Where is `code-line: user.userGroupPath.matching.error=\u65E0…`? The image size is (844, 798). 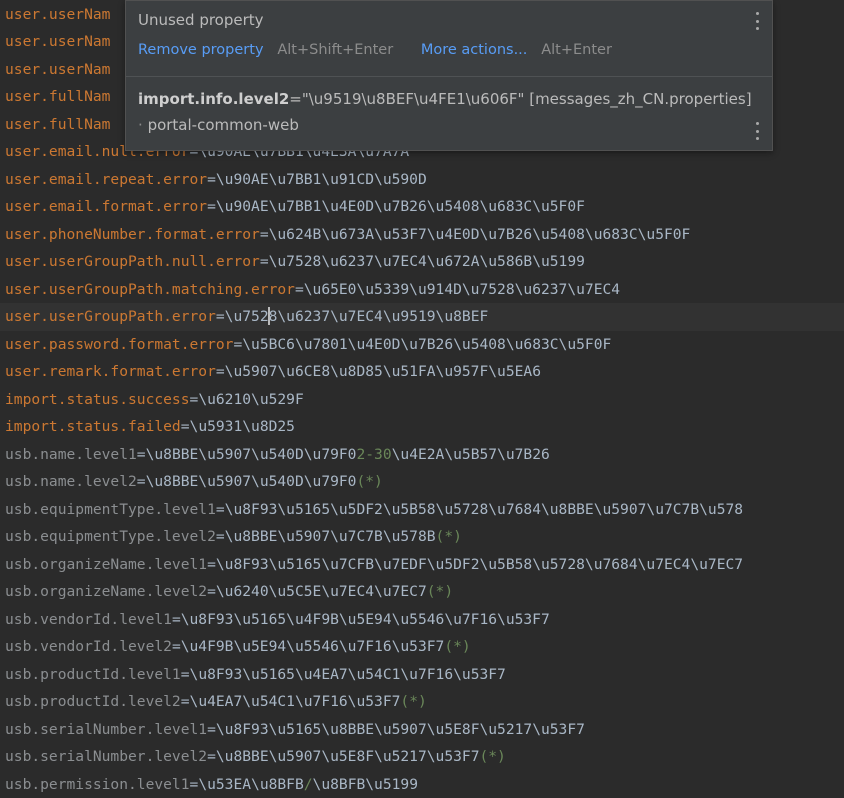
code-line: user.userGroupPath.matching.error=\u65E0… is located at coordinates (422, 290).